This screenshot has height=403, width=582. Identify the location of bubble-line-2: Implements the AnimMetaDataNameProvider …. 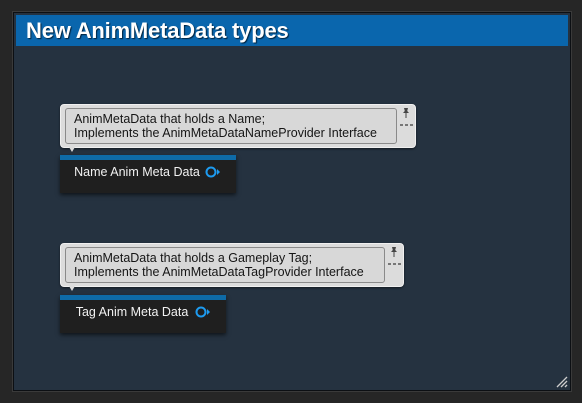
(225, 133).